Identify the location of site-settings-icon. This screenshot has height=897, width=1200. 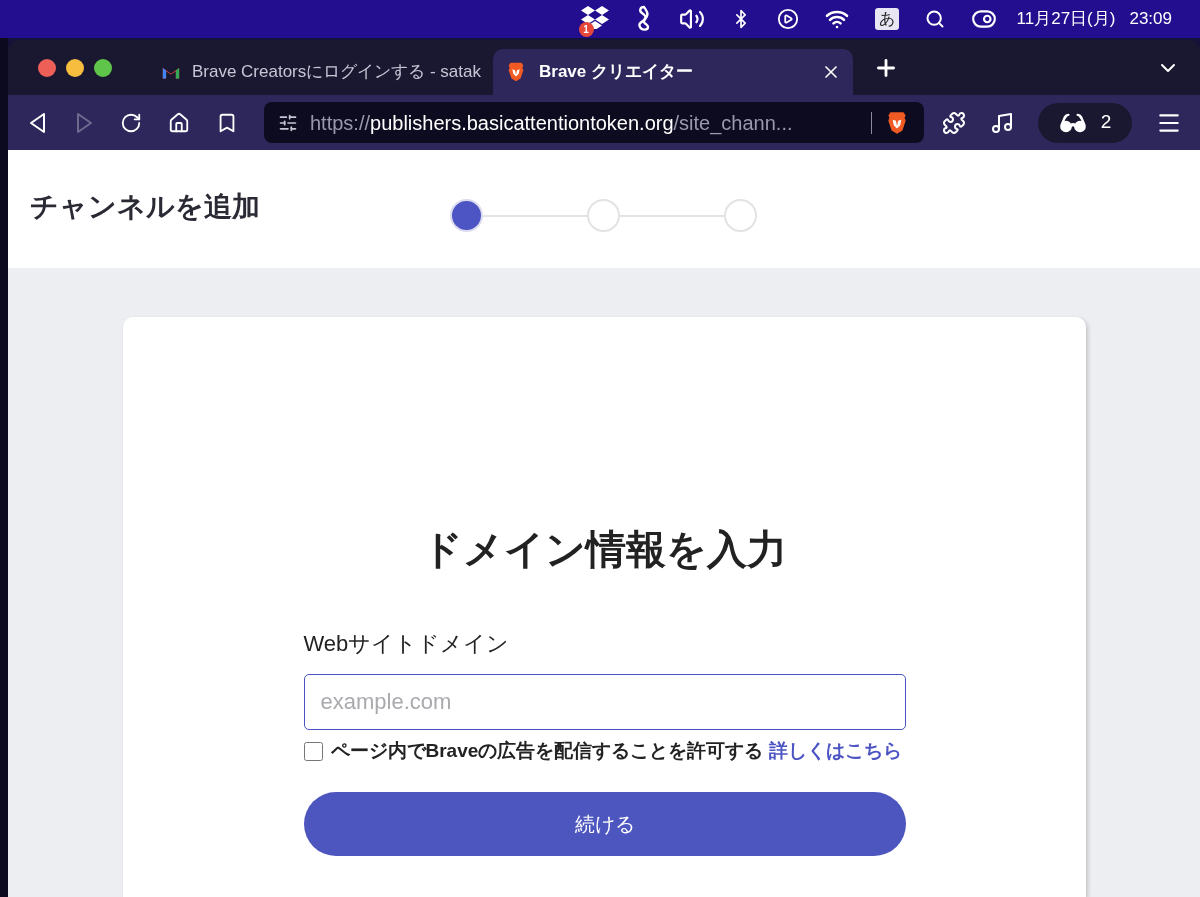
(288, 122).